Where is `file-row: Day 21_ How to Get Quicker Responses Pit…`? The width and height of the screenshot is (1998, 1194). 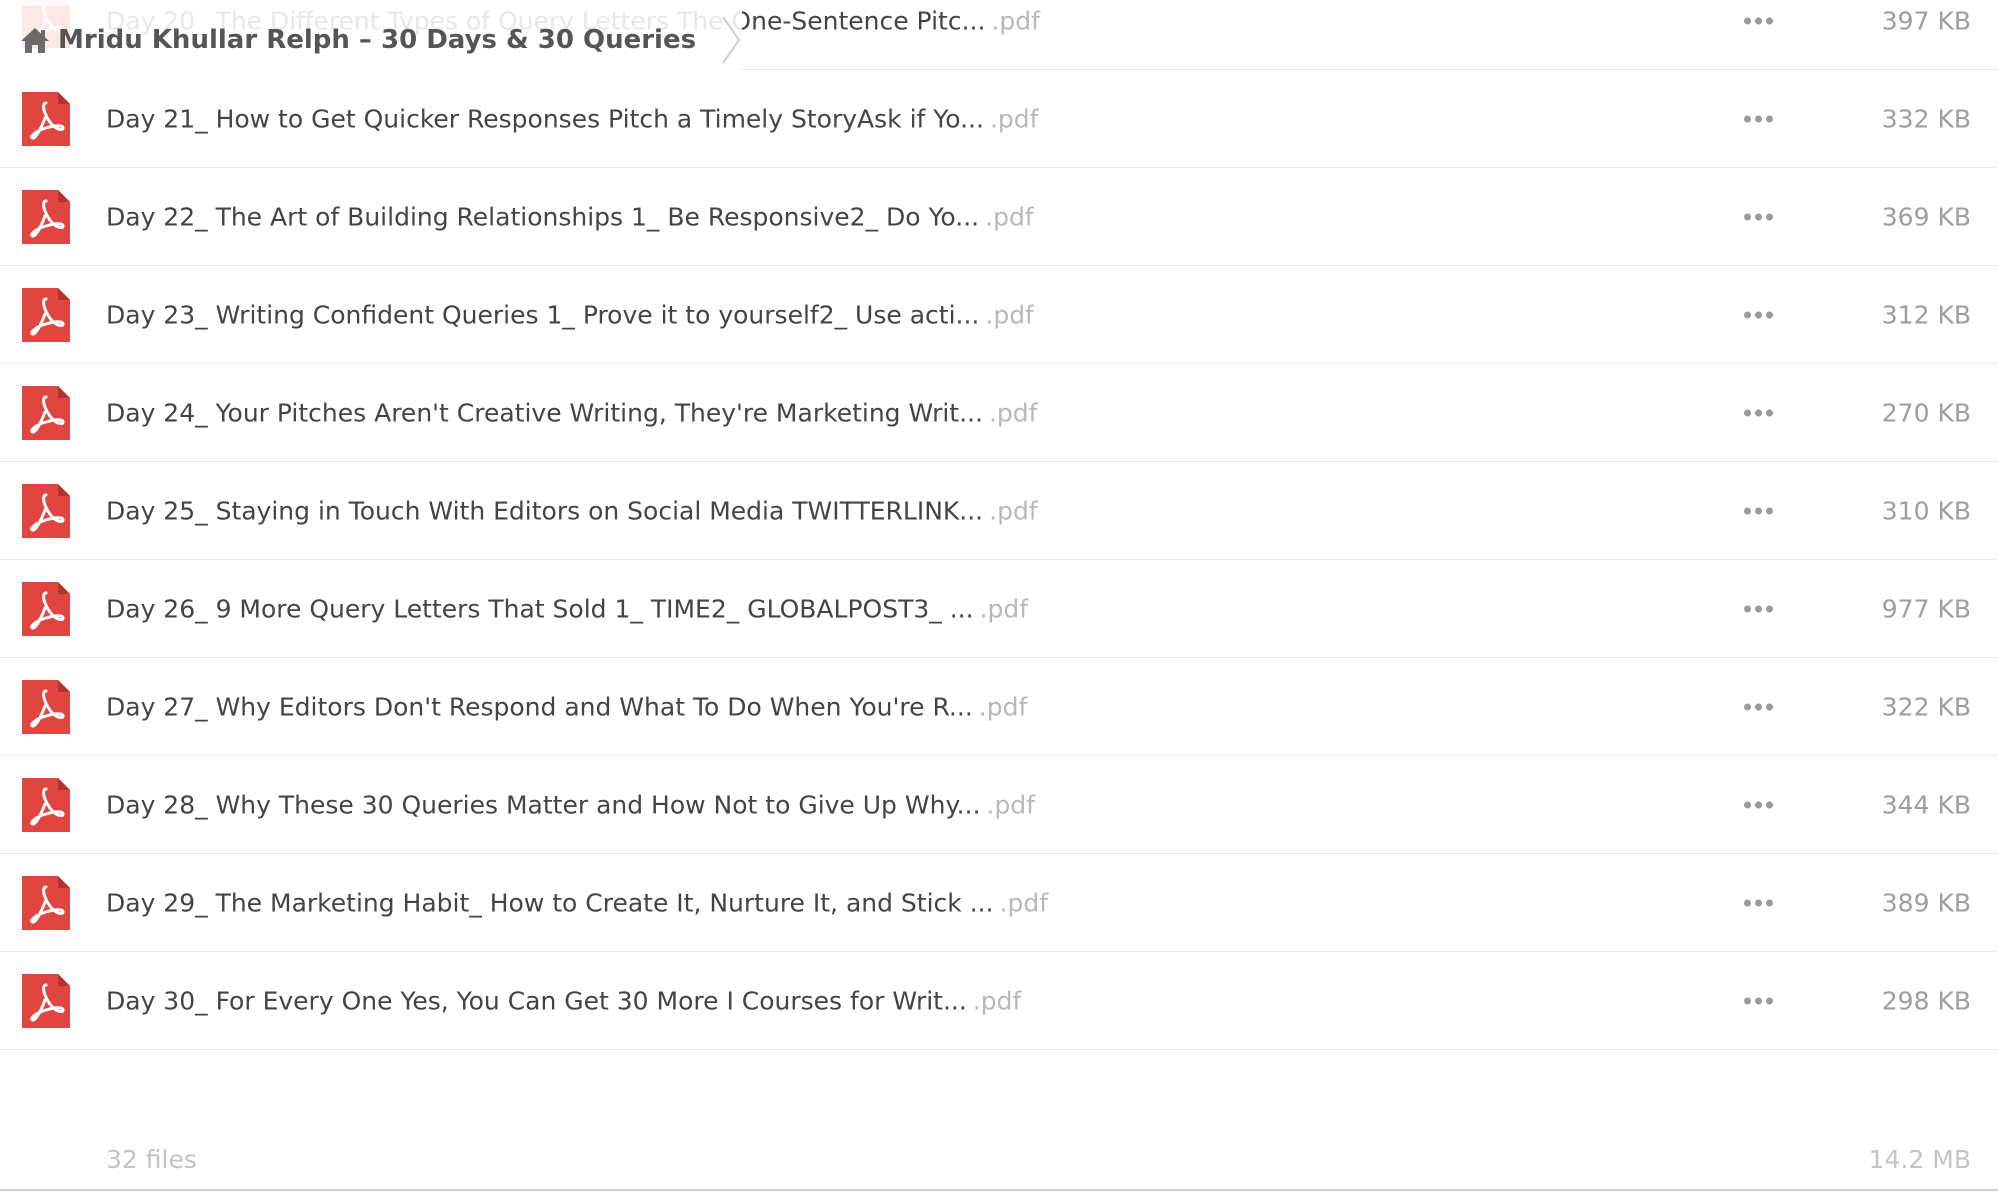
file-row: Day 21_ How to Get Quicker Responses Pit… is located at coordinates (999, 119).